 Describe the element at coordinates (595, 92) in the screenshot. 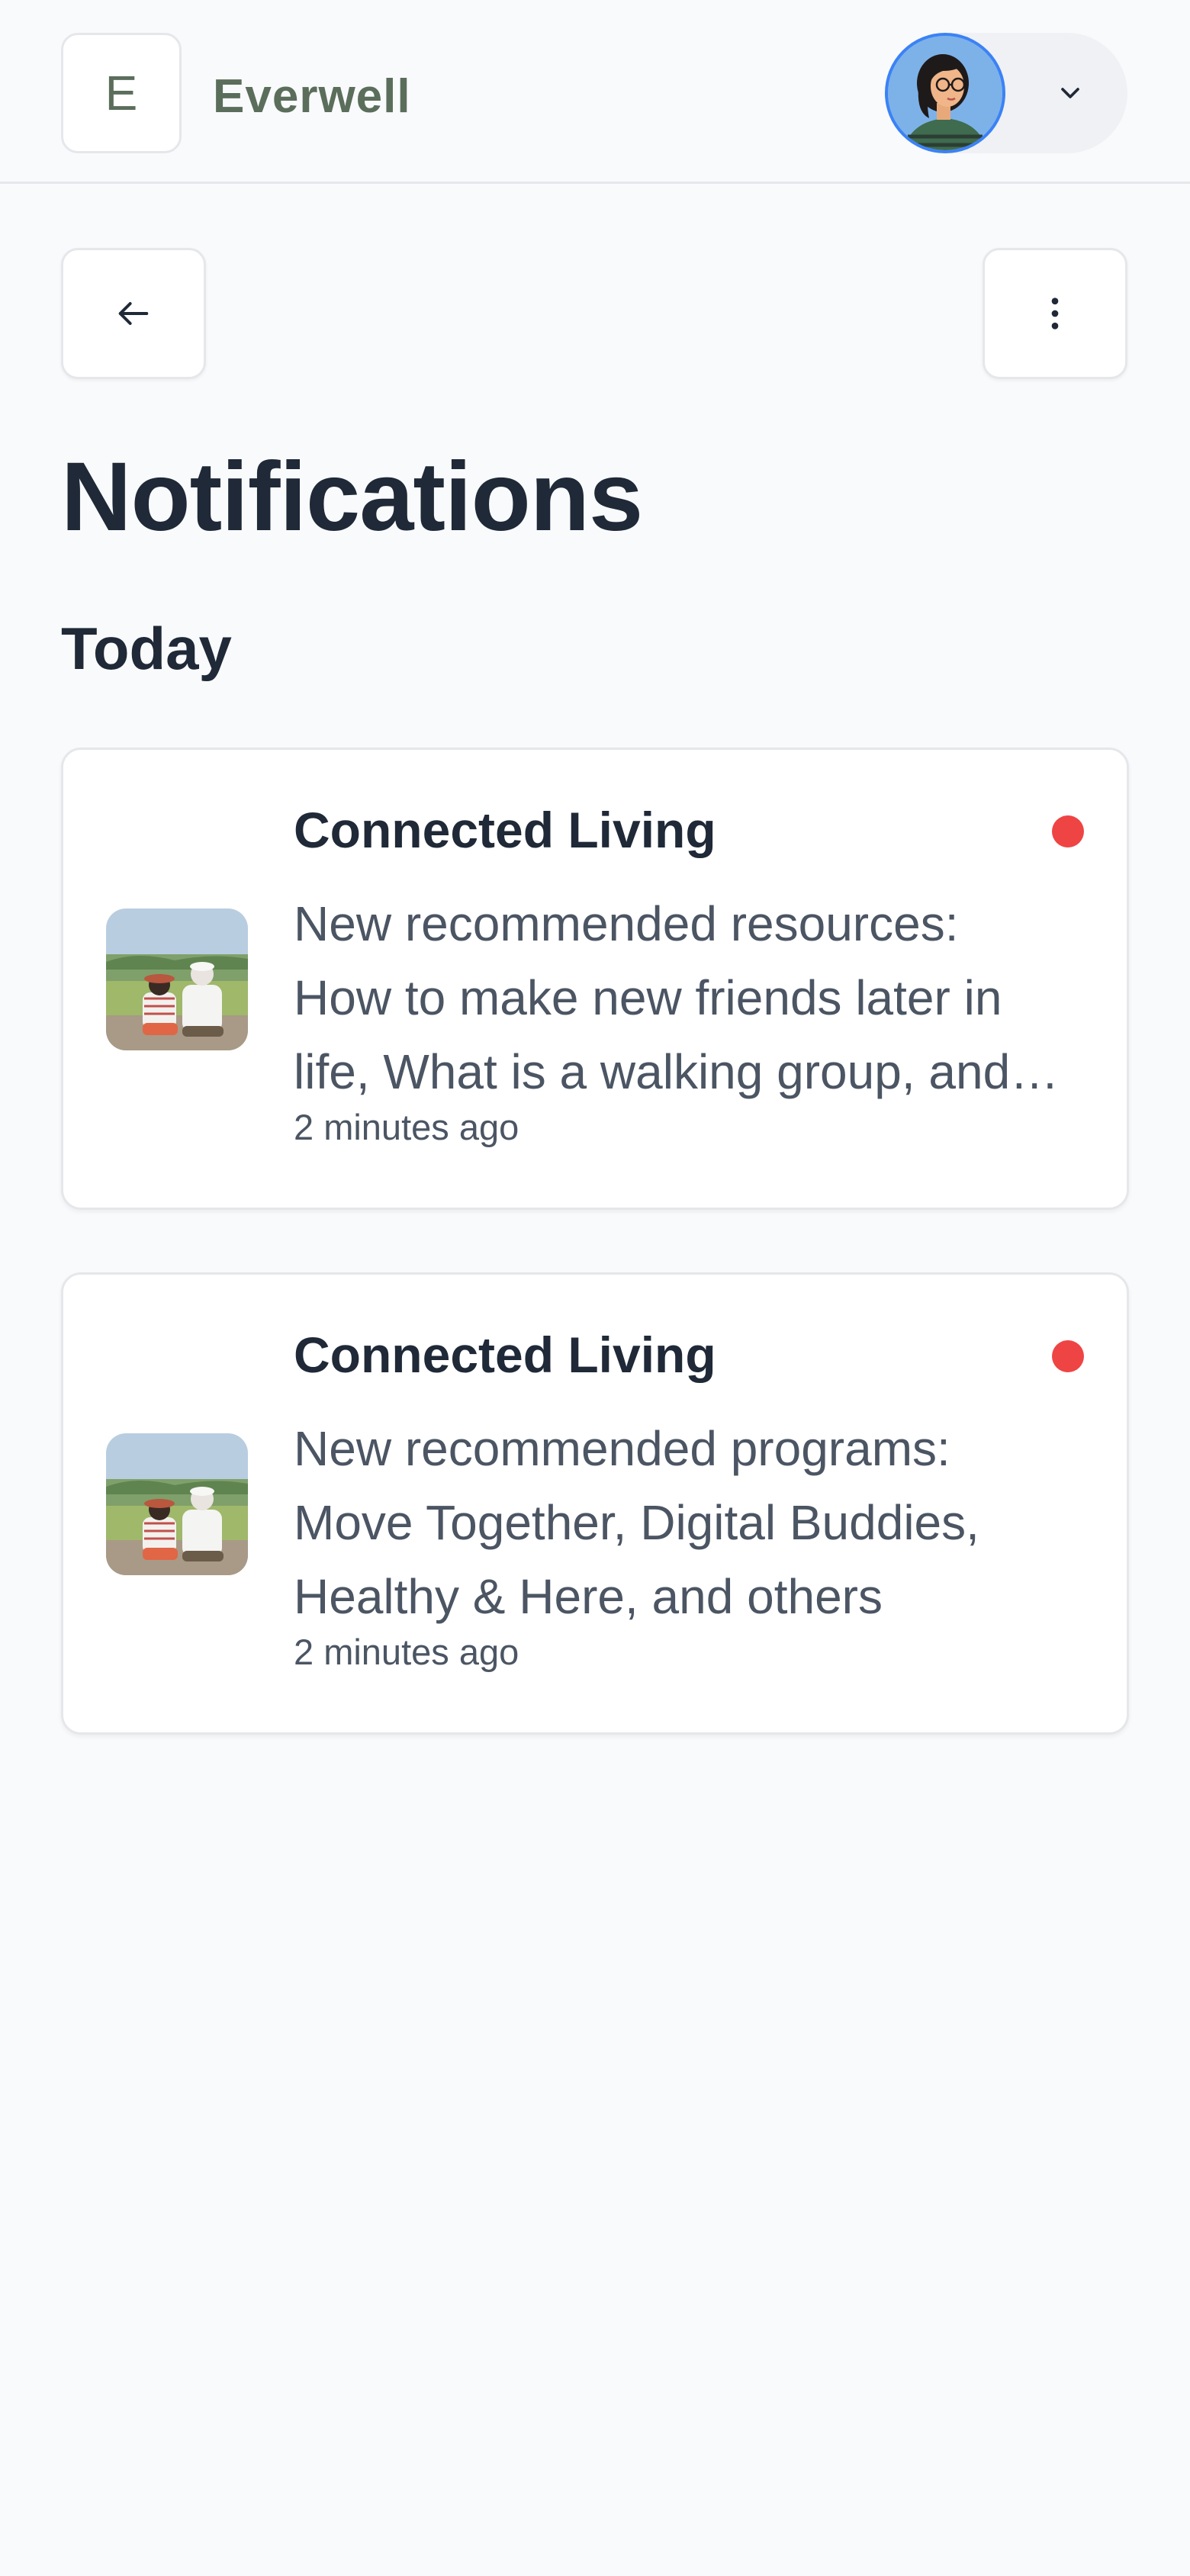

I see `app-header: E Everwell` at that location.